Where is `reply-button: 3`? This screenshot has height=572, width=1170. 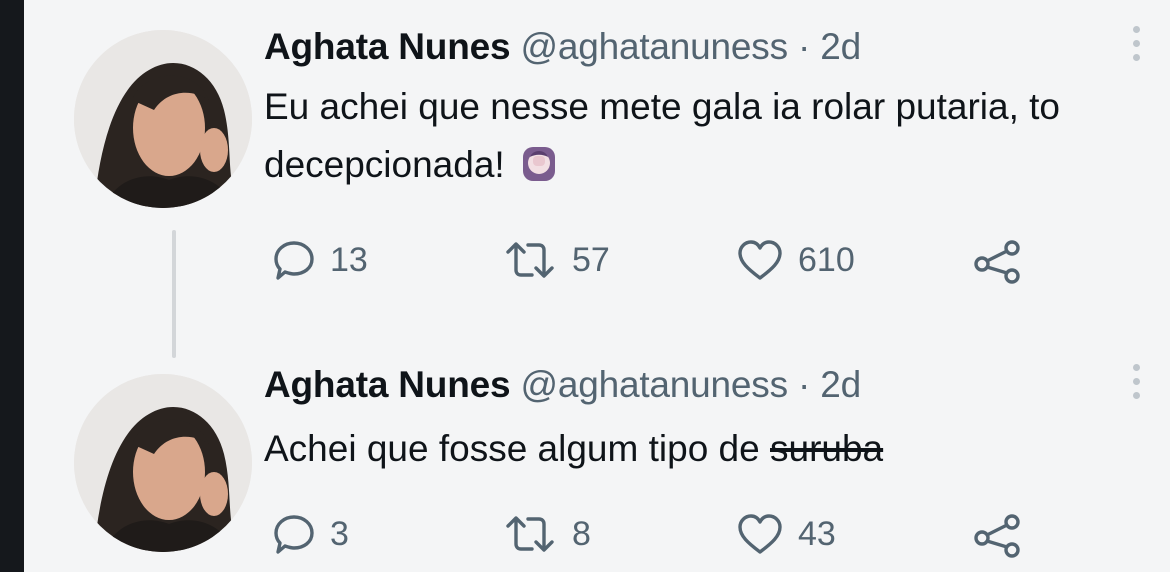
reply-button: 3 is located at coordinates (310, 534).